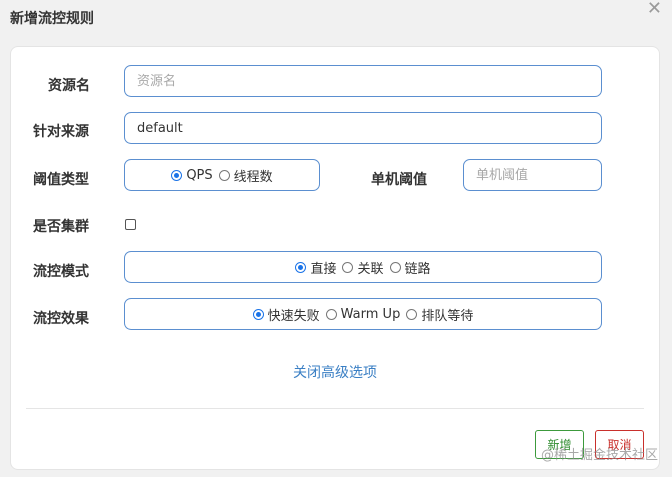 The height and width of the screenshot is (477, 672). Describe the element at coordinates (253, 177) in the screenshot. I see `radio-thread-count-label: 线程数` at that location.